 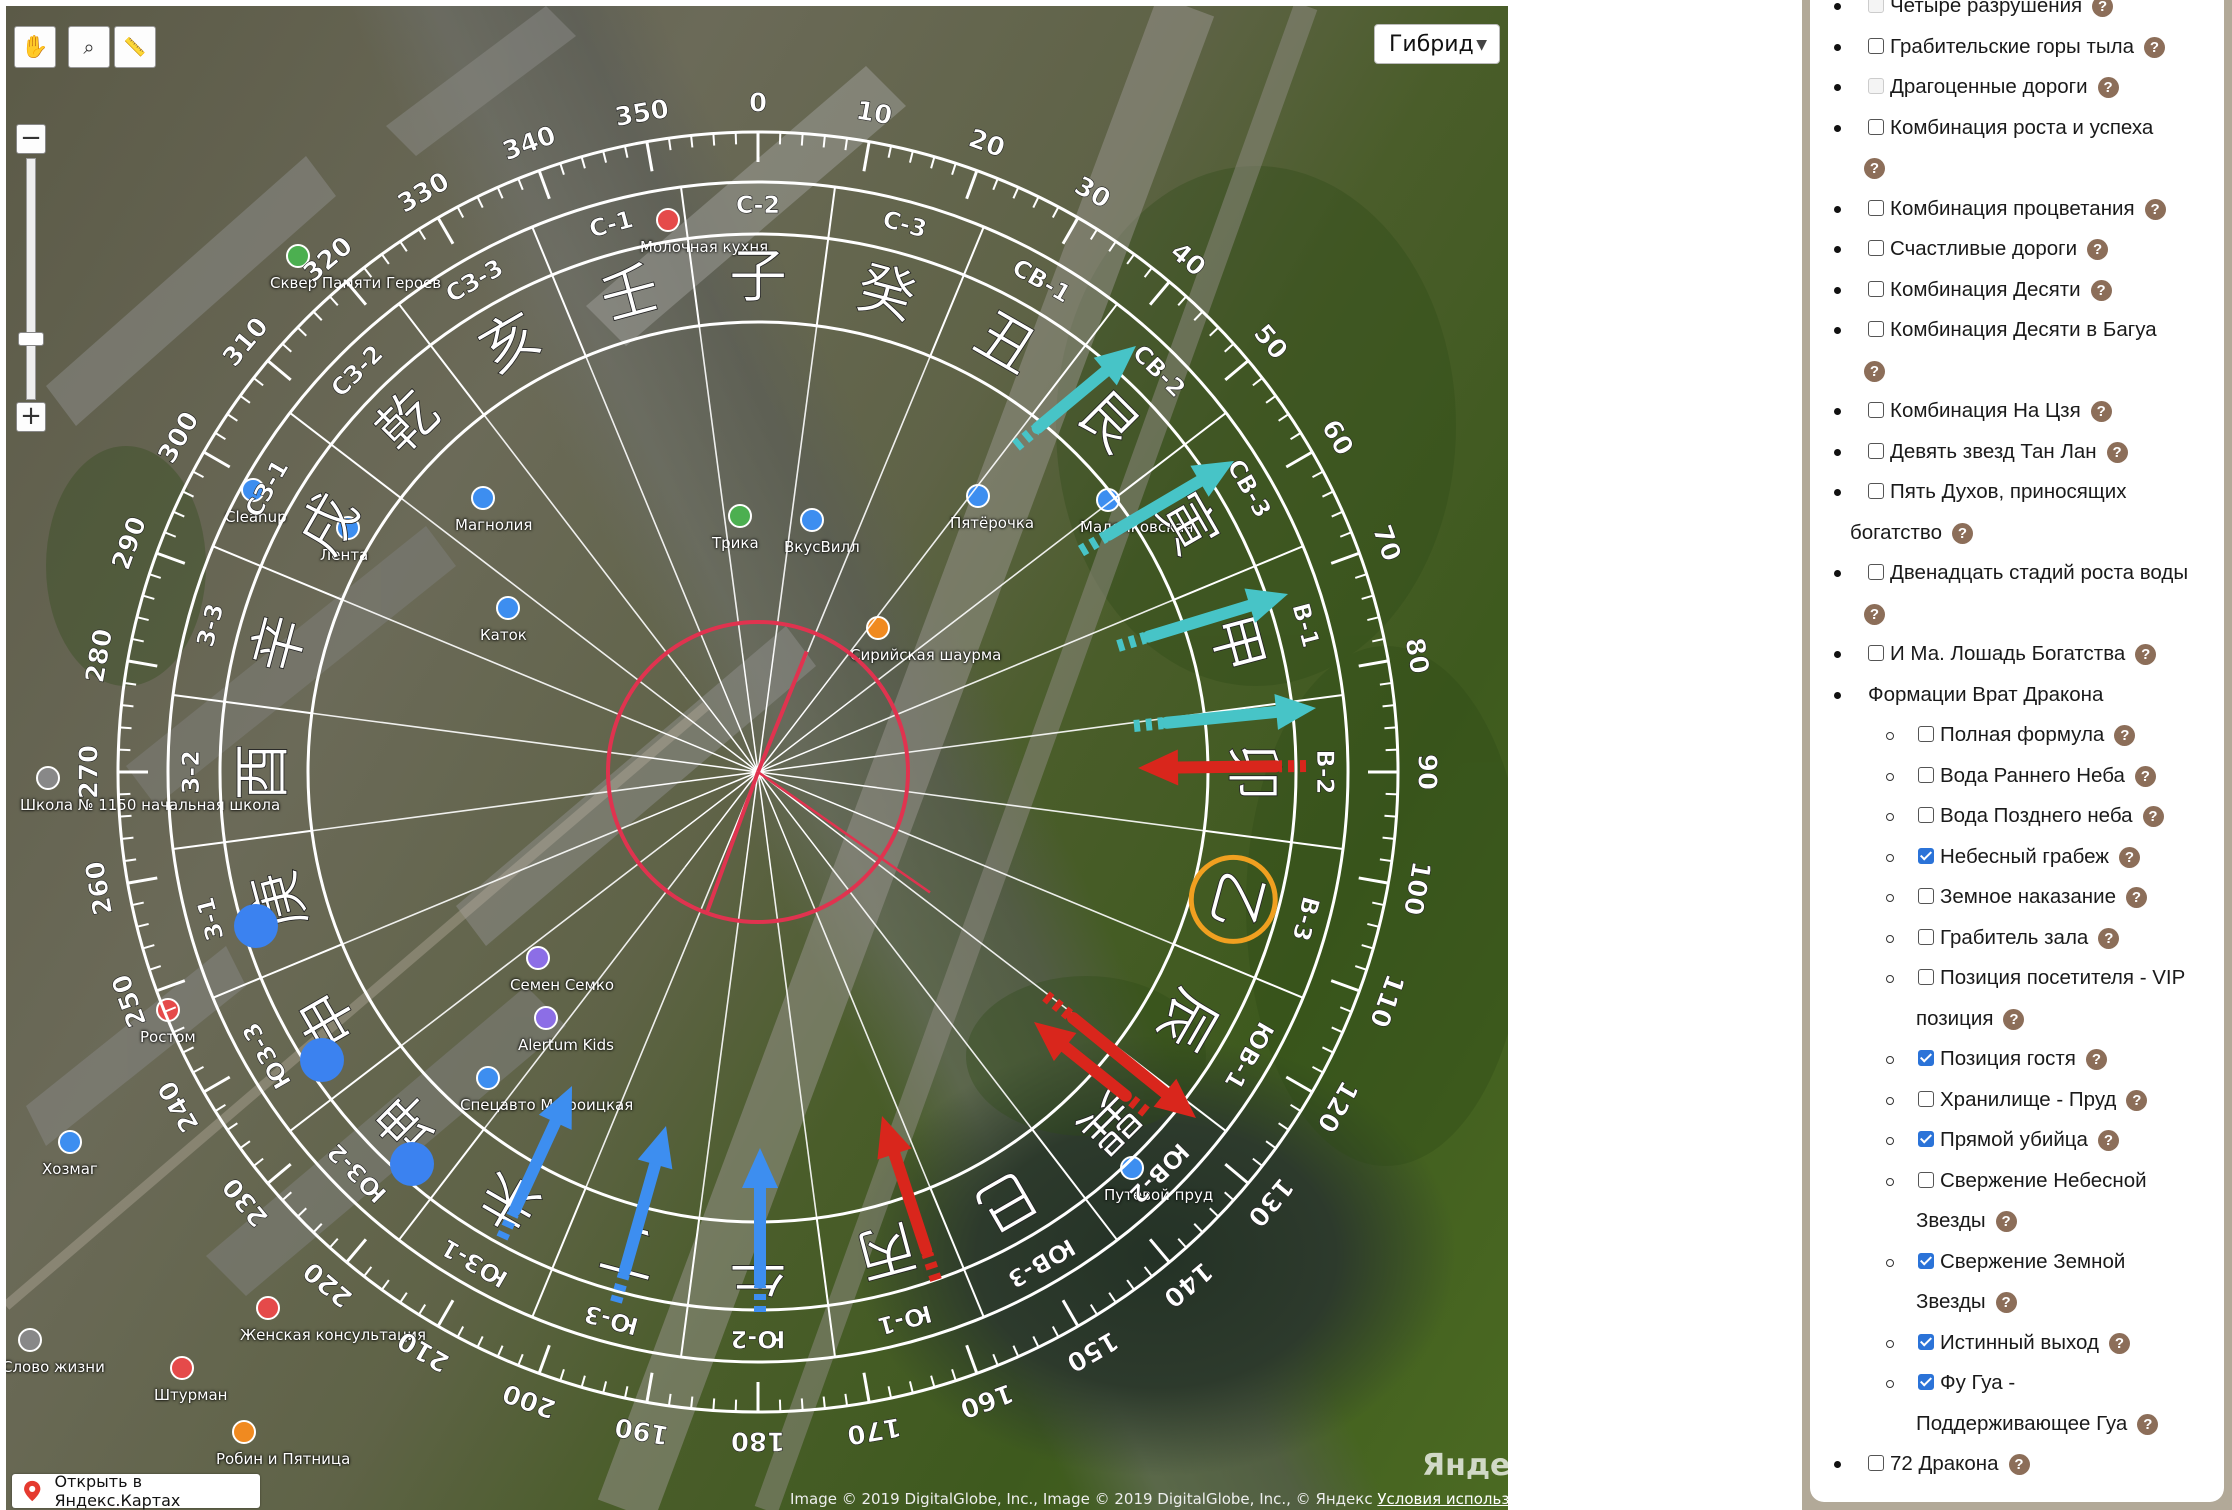 What do you see at coordinates (1437, 44) in the screenshot?
I see `map-layer-select: Гибрид ▼` at bounding box center [1437, 44].